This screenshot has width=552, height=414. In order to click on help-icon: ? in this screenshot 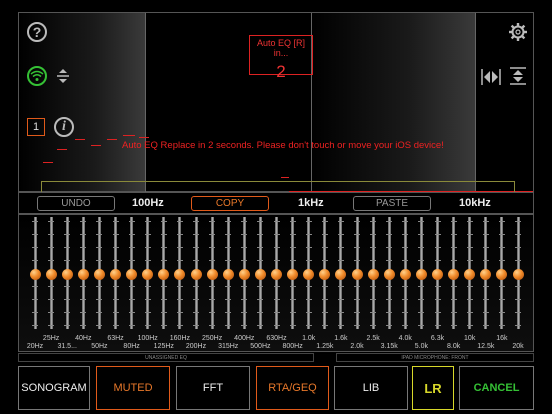, I will do `click(37, 32)`.